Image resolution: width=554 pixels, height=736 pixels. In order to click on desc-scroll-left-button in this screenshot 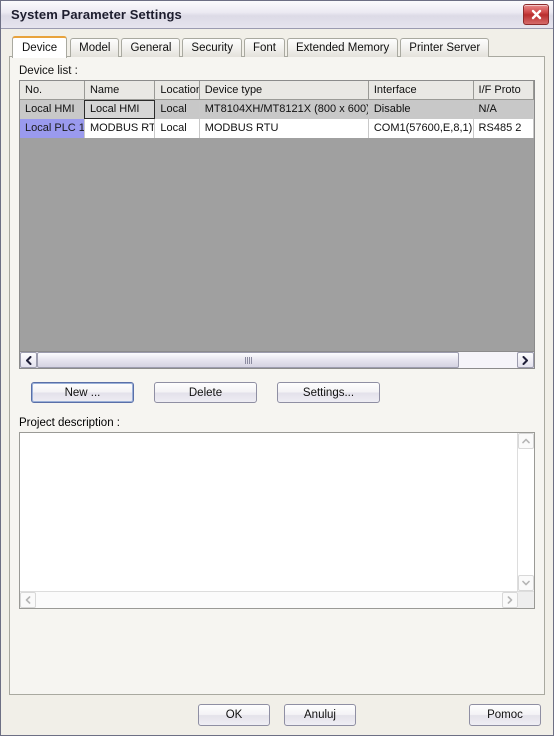, I will do `click(28, 600)`.